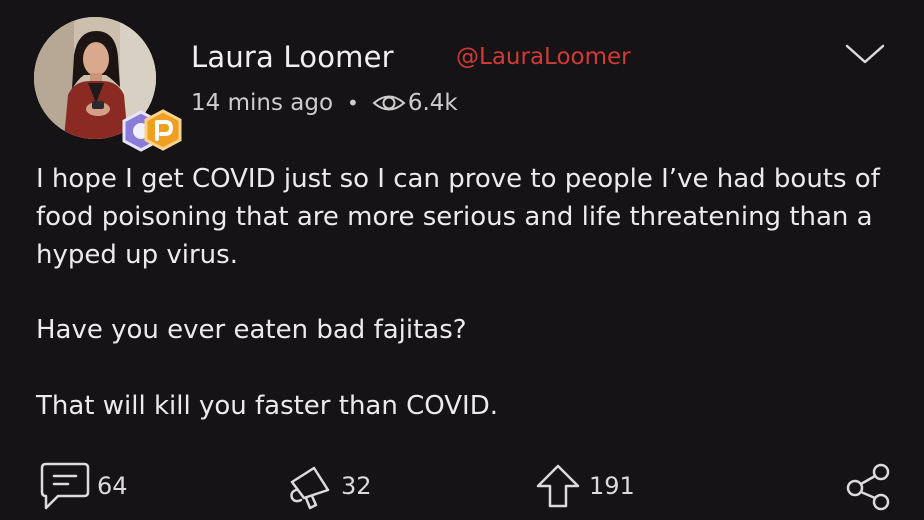 This screenshot has height=520, width=924. What do you see at coordinates (112, 486) in the screenshot?
I see `comment-count: 64` at bounding box center [112, 486].